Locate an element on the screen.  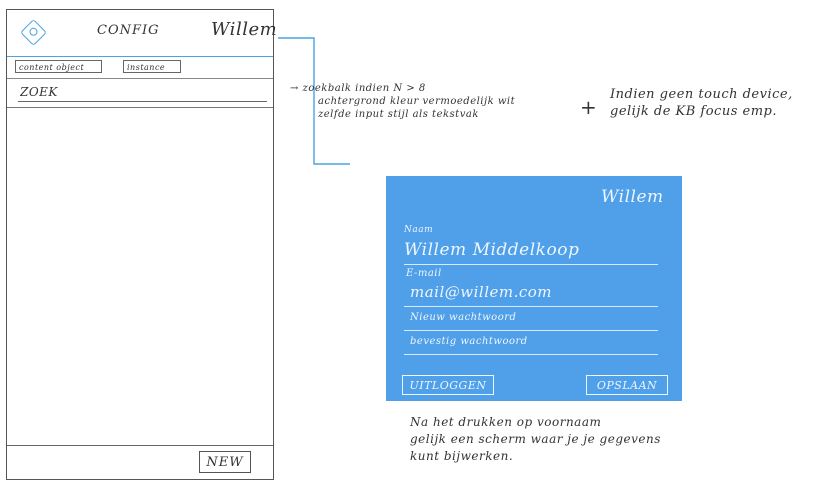
confirm-password-underline is located at coordinates (531, 354).